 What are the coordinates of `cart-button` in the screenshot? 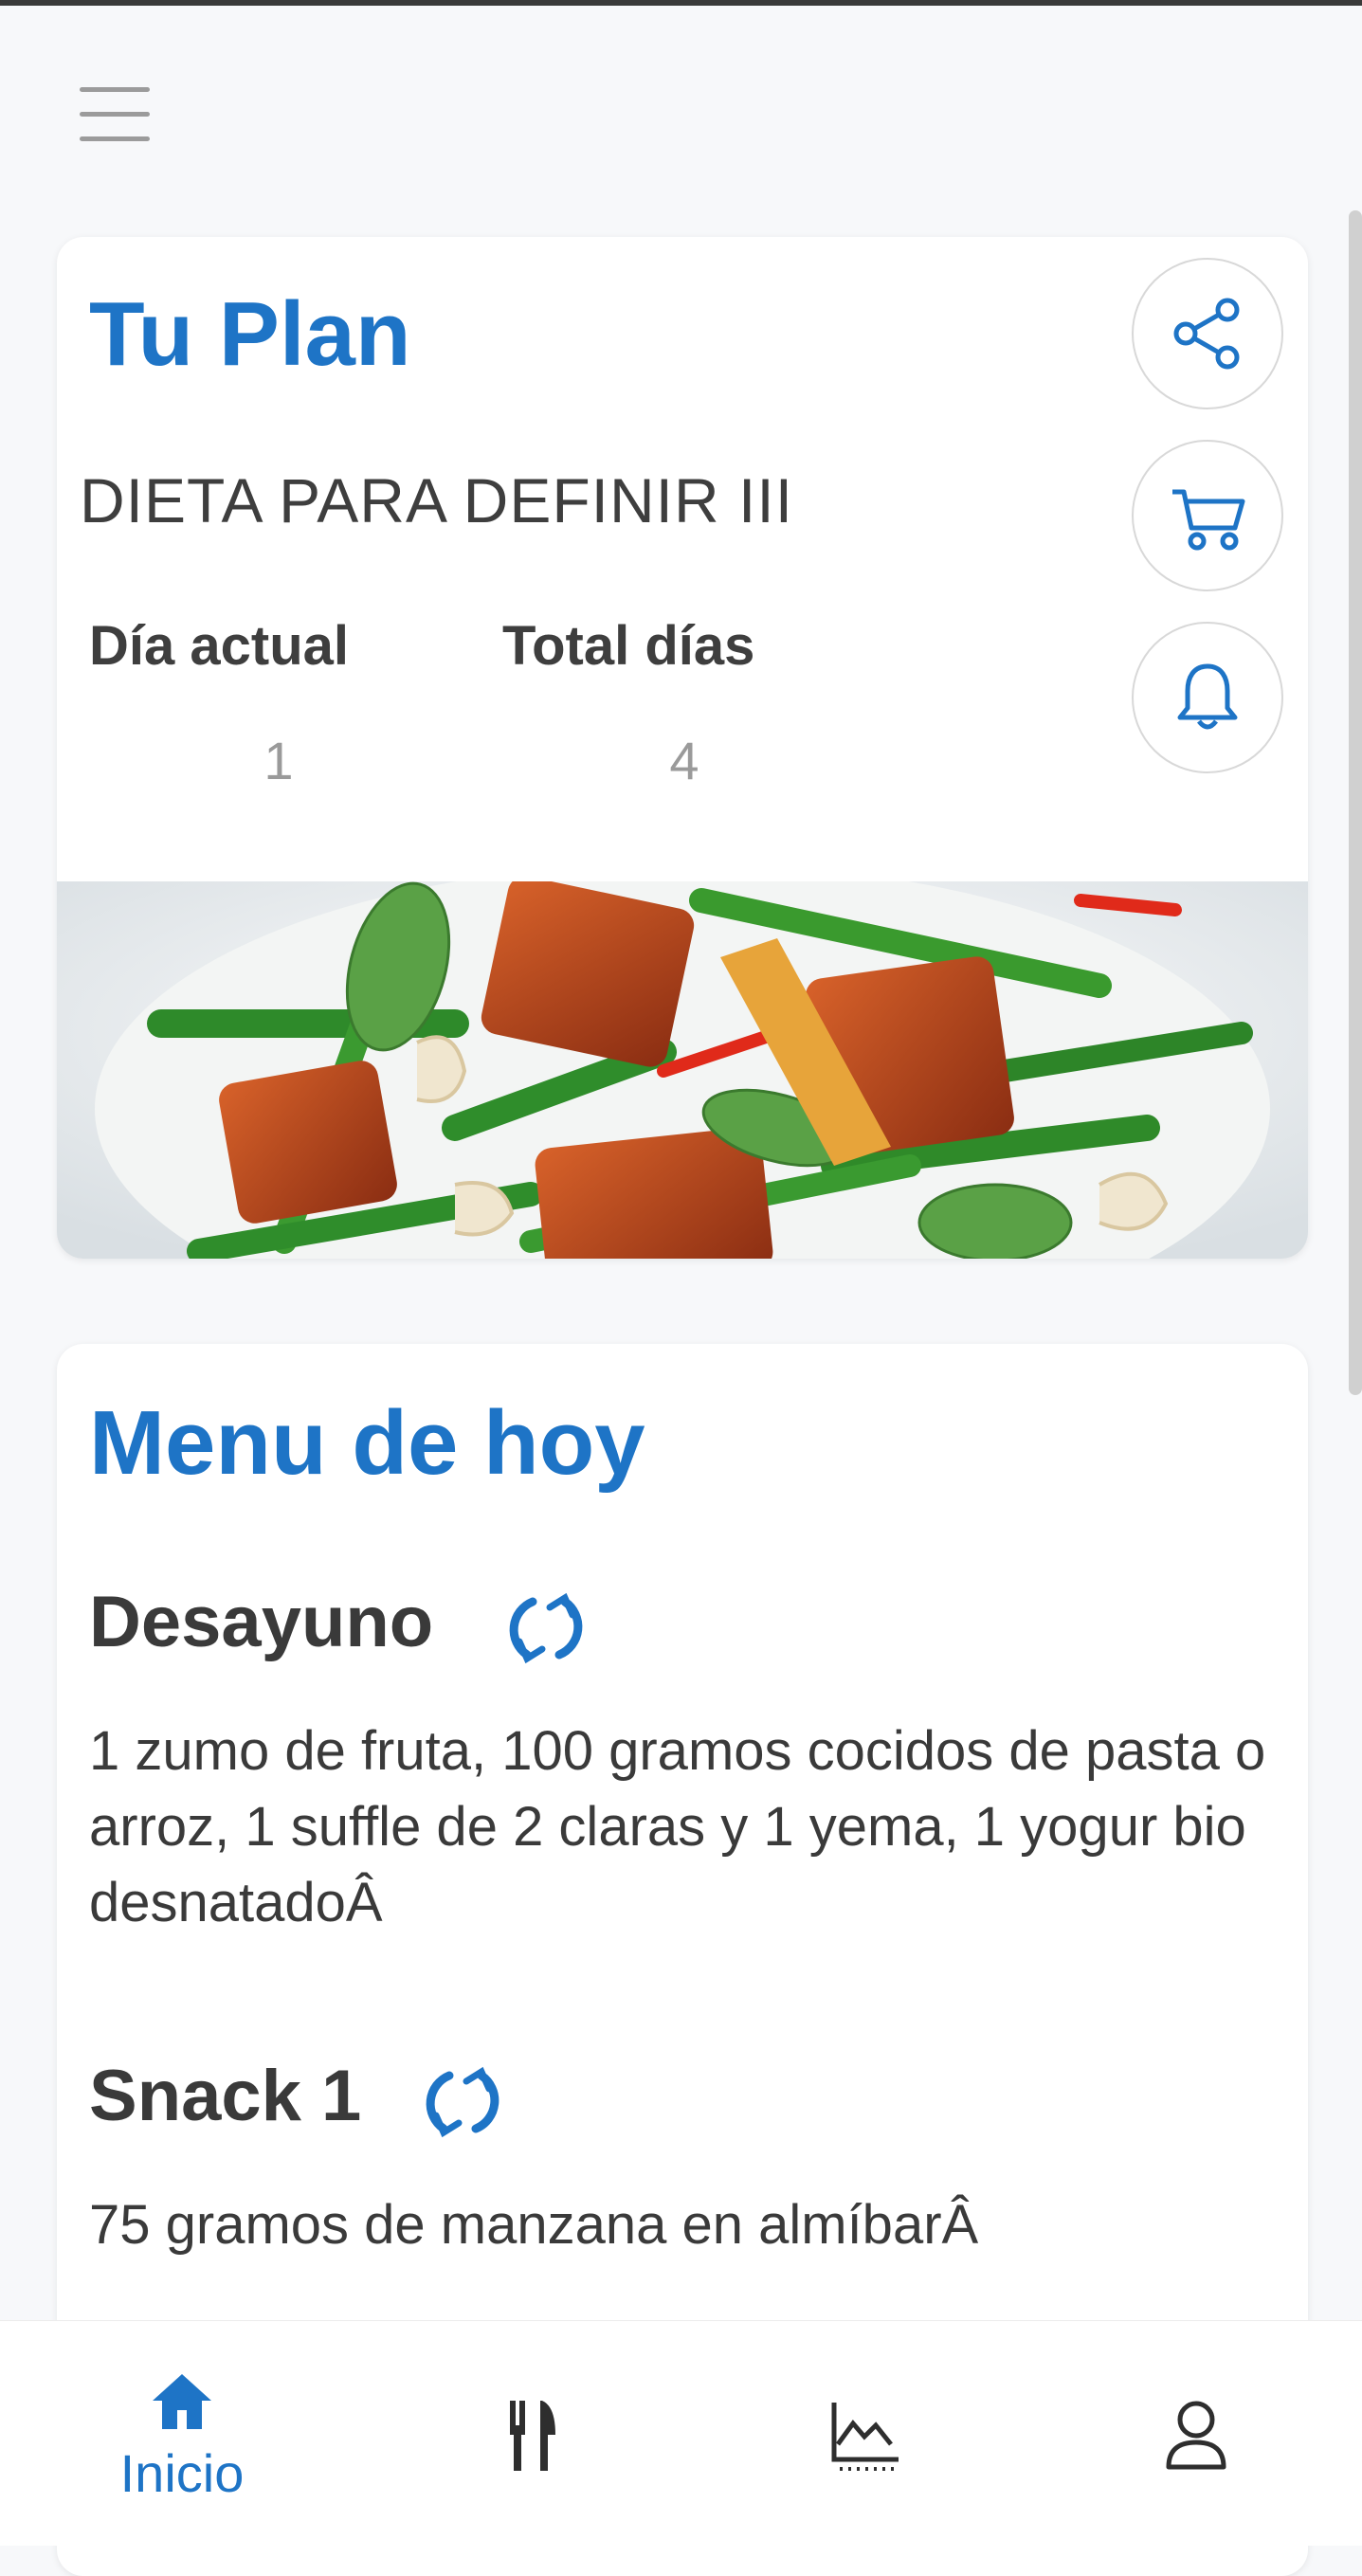 It's located at (1207, 515).